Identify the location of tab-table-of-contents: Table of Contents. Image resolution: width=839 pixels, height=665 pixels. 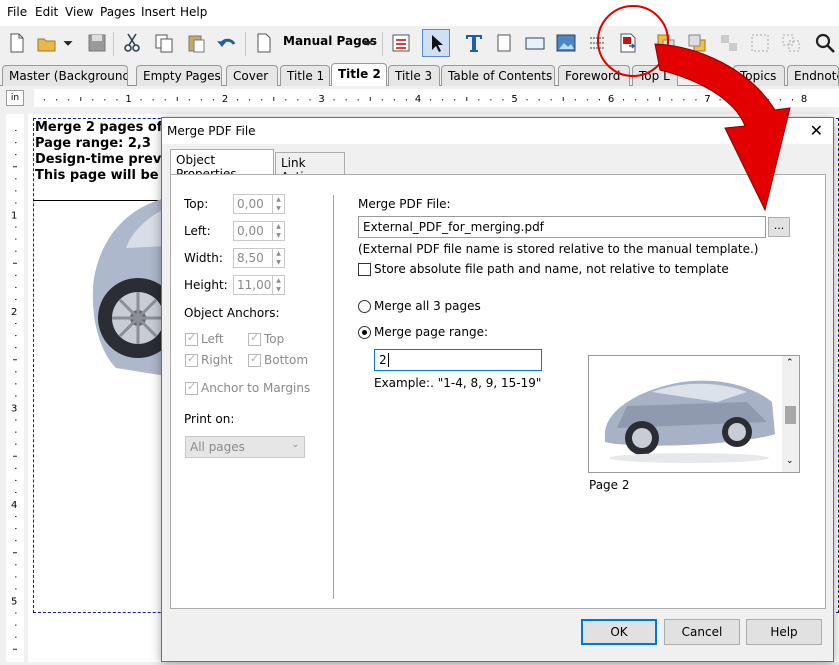
(498, 75).